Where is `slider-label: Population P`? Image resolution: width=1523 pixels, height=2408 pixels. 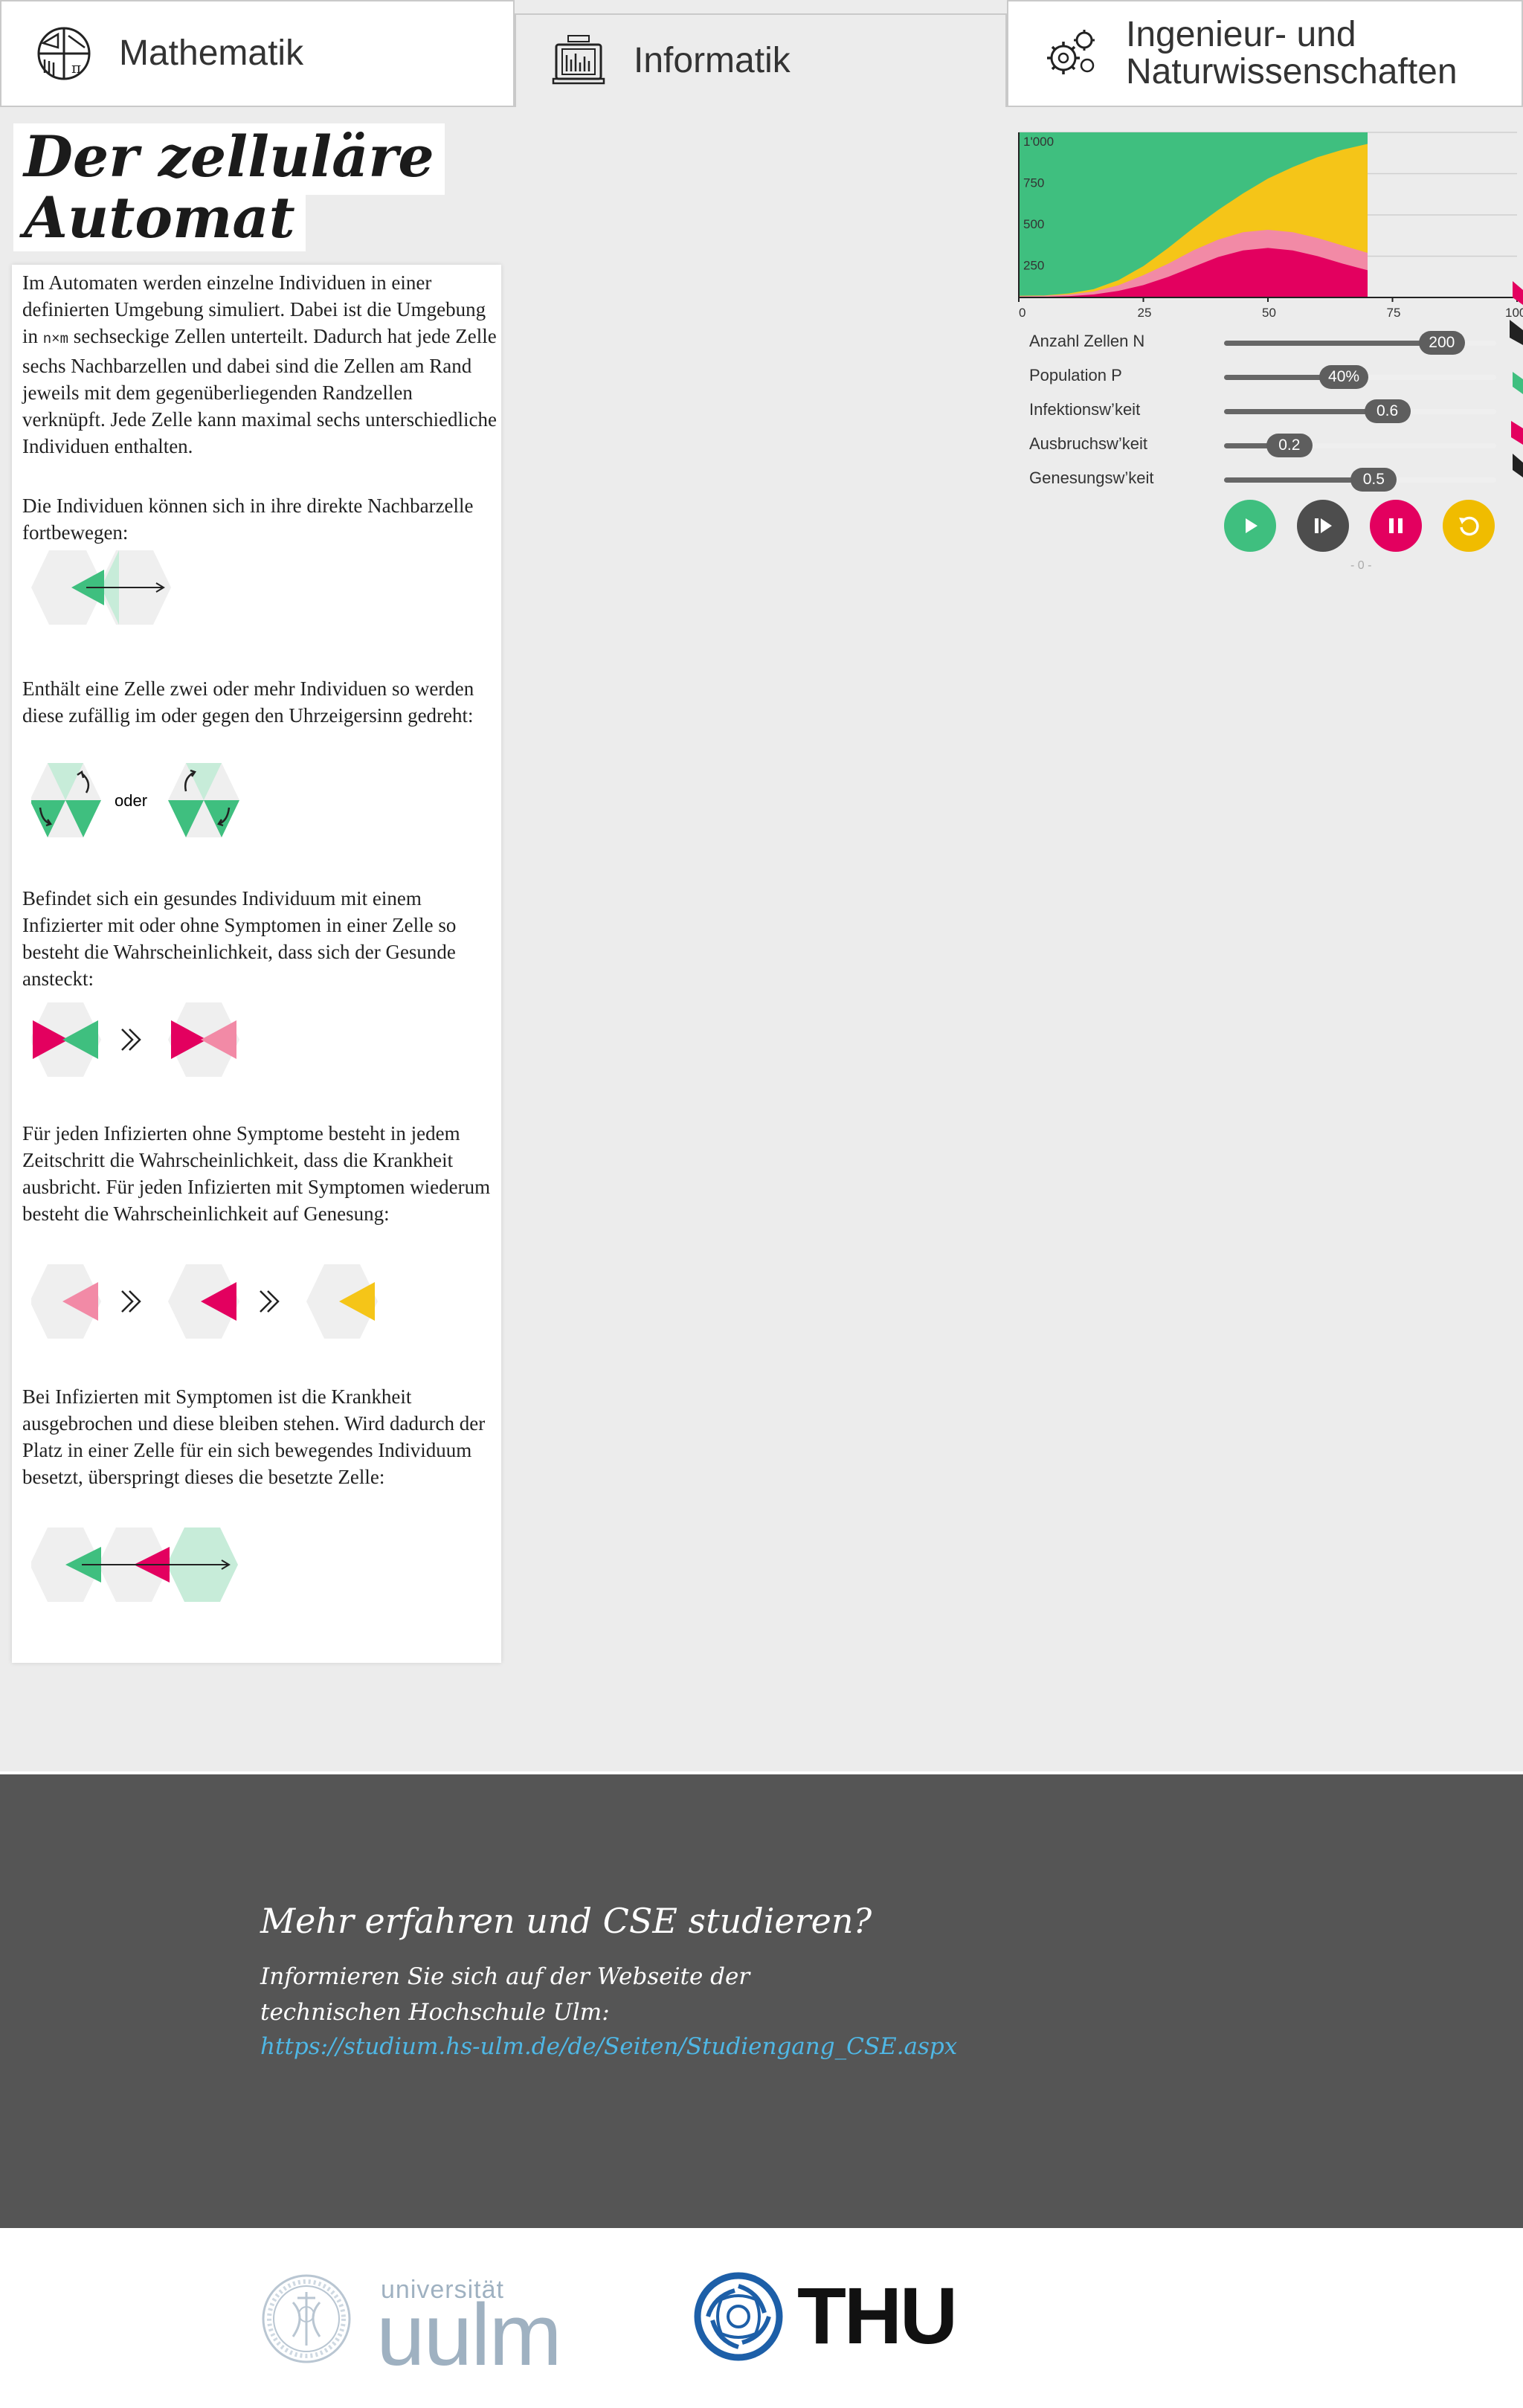 slider-label: Population P is located at coordinates (1075, 375).